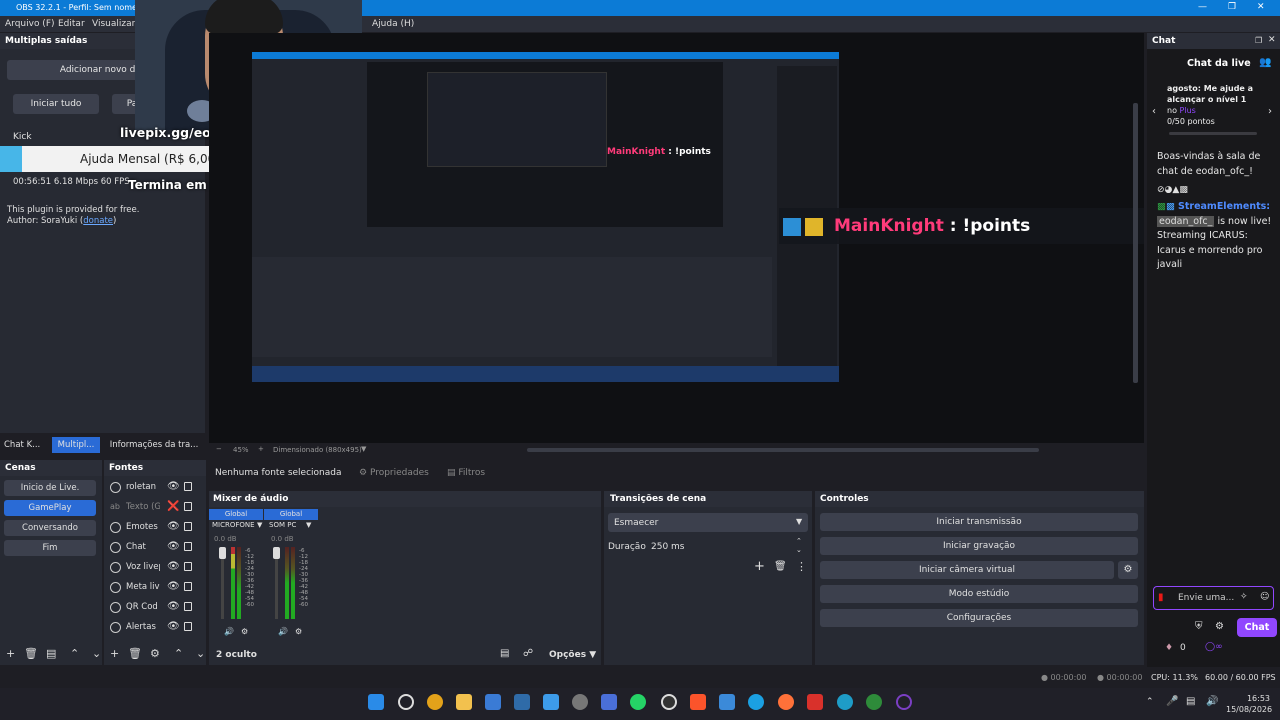 This screenshot has height=720, width=1280. What do you see at coordinates (780, 566) in the screenshot?
I see `delete-transition-icon: 🗑` at bounding box center [780, 566].